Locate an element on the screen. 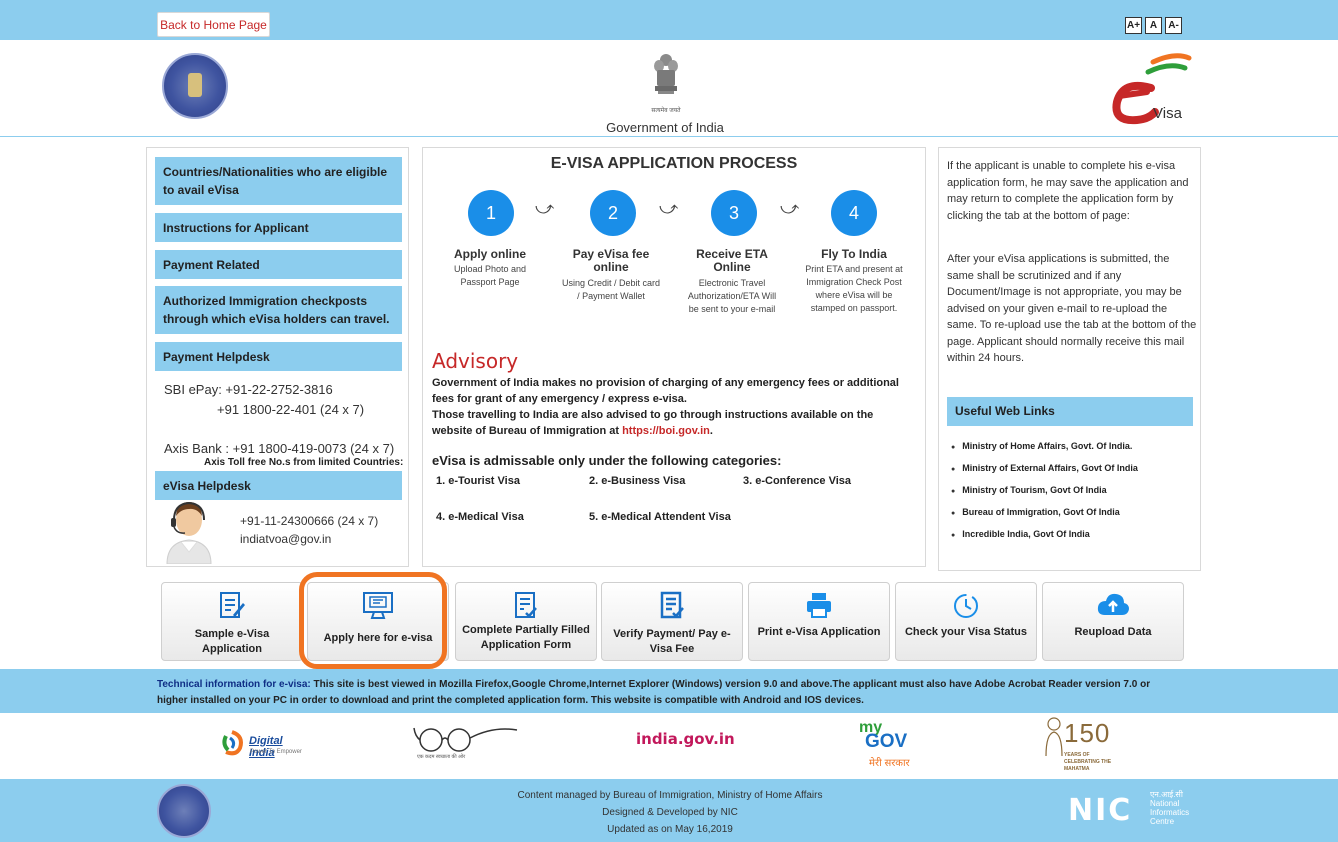  mahatma-150-logo: 150 YEARS OF CELEBRATING THE MAHATMA is located at coordinates (1087, 746).